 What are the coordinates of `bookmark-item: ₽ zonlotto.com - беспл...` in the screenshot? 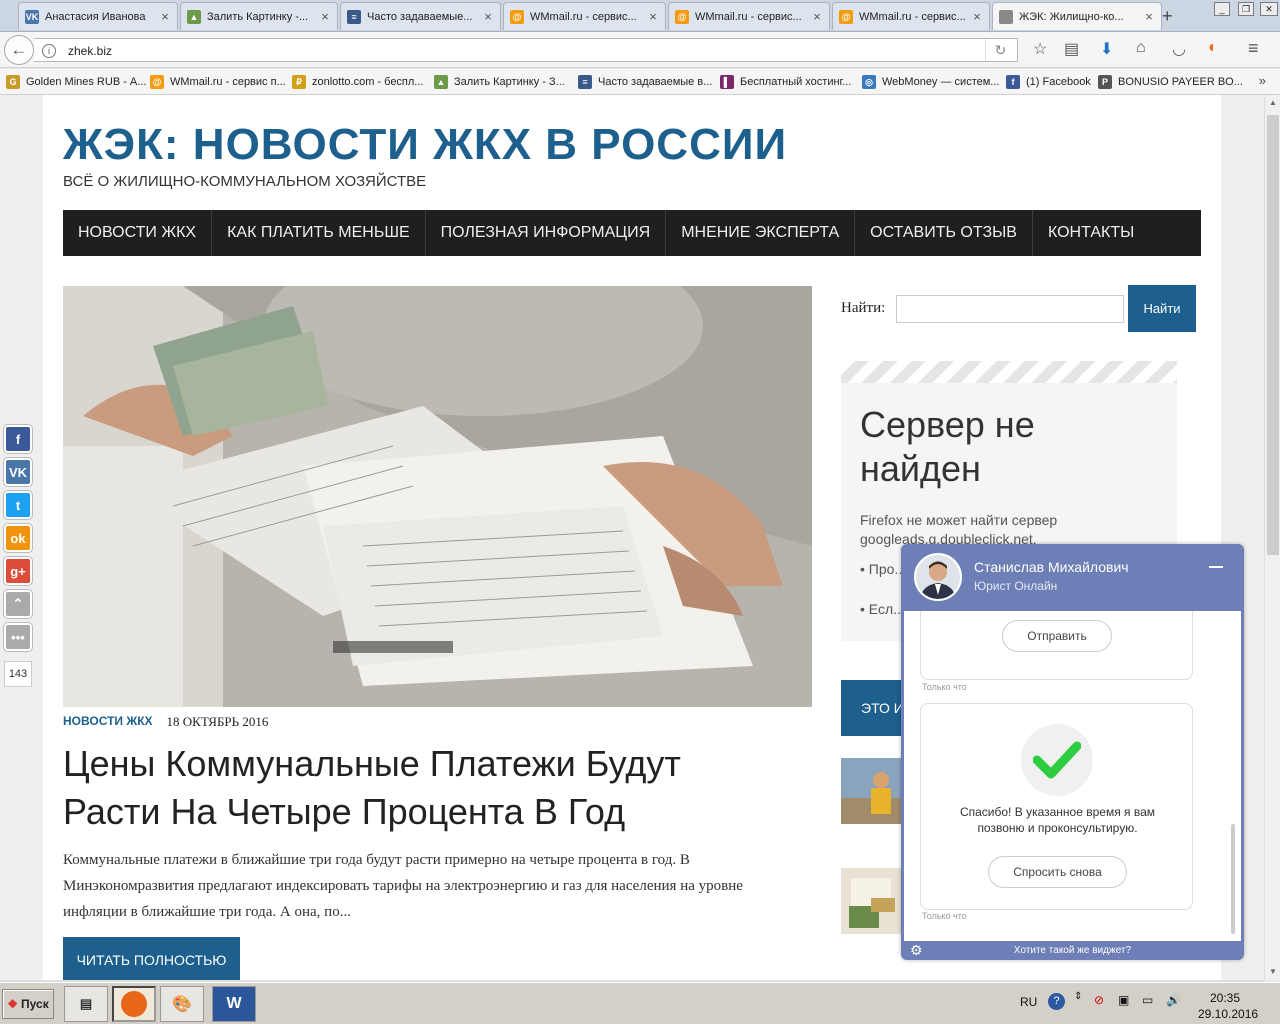 It's located at (357, 82).